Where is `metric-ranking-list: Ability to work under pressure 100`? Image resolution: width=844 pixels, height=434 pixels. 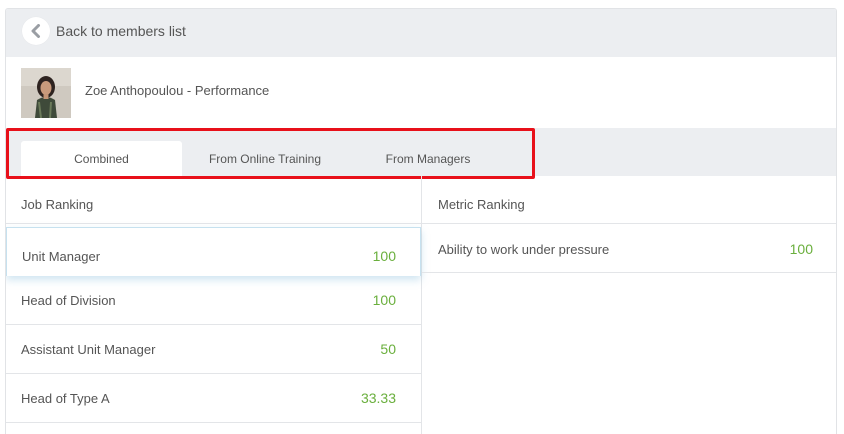
metric-ranking-list: Ability to work under pressure 100 is located at coordinates (629, 248).